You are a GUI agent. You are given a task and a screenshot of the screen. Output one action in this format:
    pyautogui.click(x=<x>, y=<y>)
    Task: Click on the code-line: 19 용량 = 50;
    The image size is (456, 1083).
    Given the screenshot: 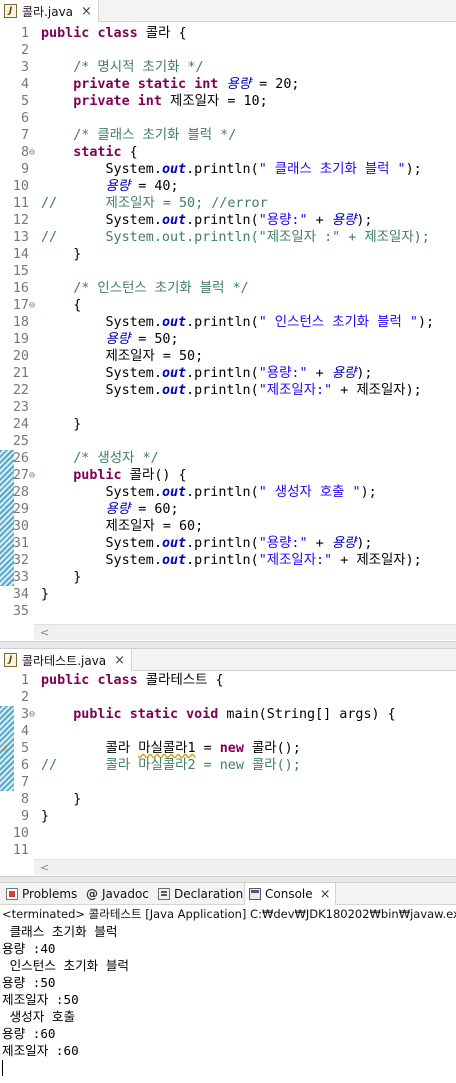 What is the action you would take?
    pyautogui.click(x=228, y=339)
    